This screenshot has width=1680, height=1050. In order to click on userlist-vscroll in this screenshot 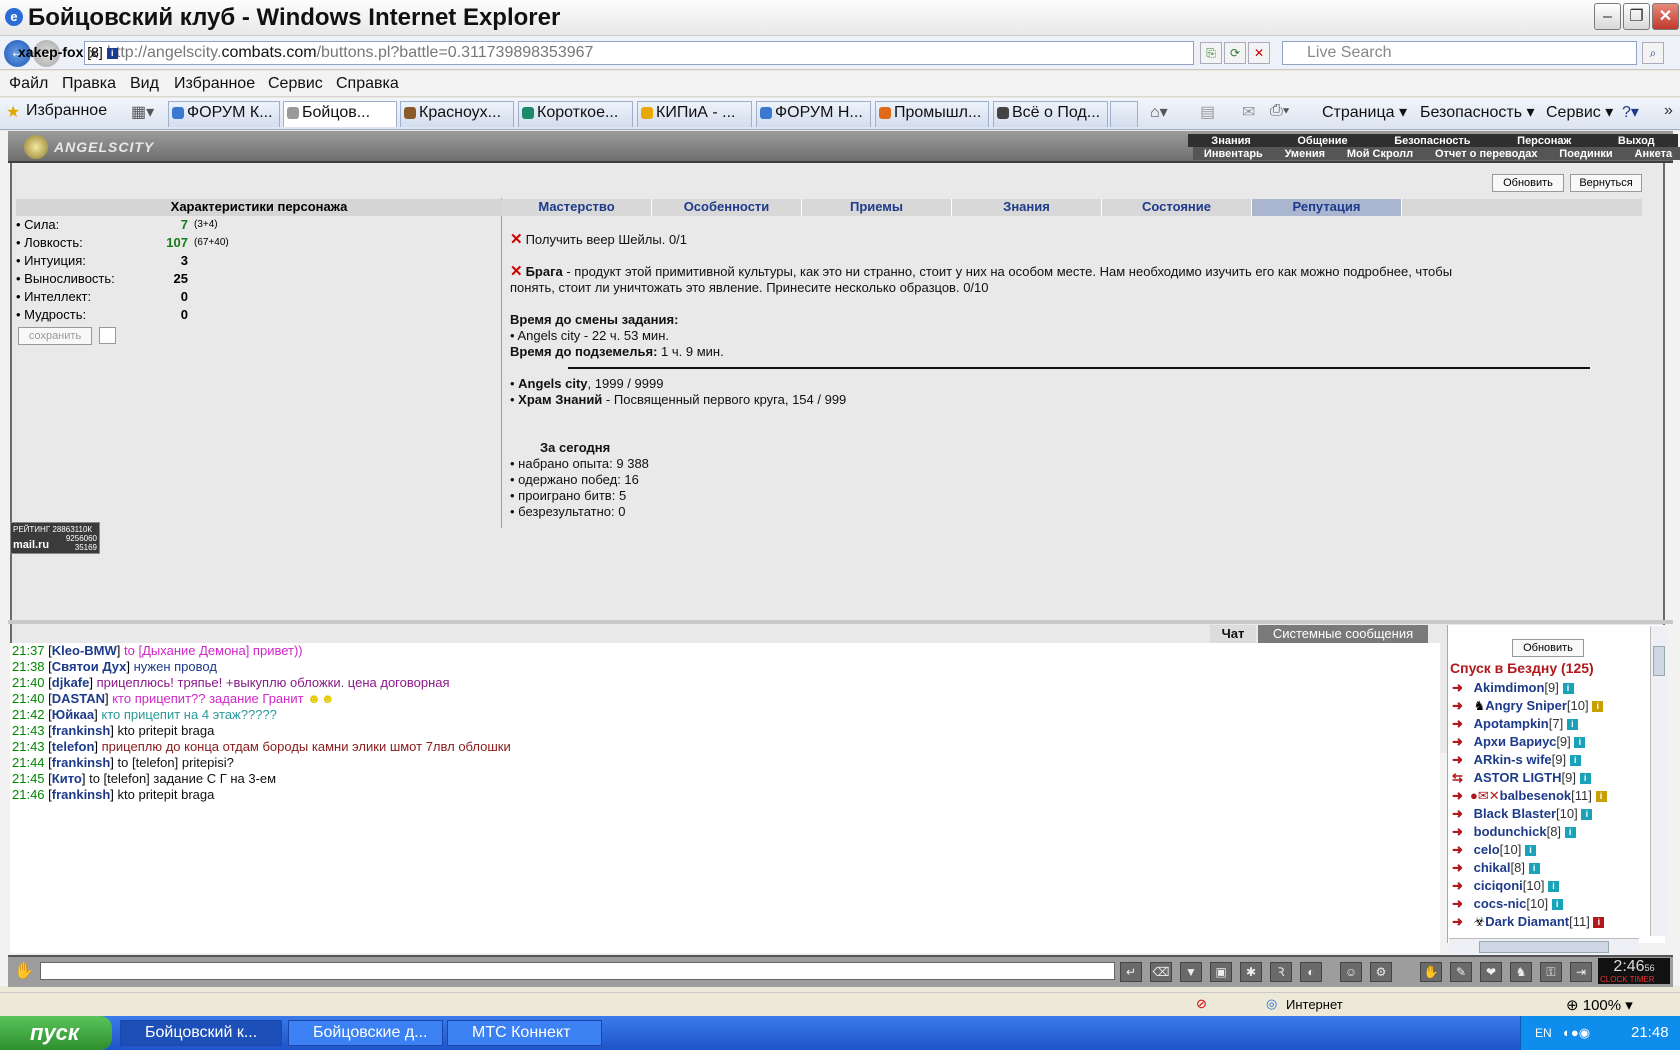, I will do `click(1658, 781)`.